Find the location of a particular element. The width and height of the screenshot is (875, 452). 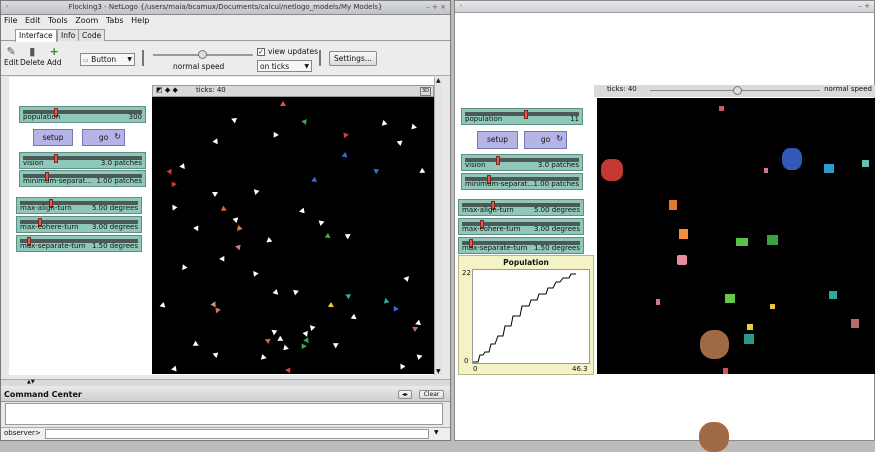

chevron-down-icon: ▼ is located at coordinates (129, 59).